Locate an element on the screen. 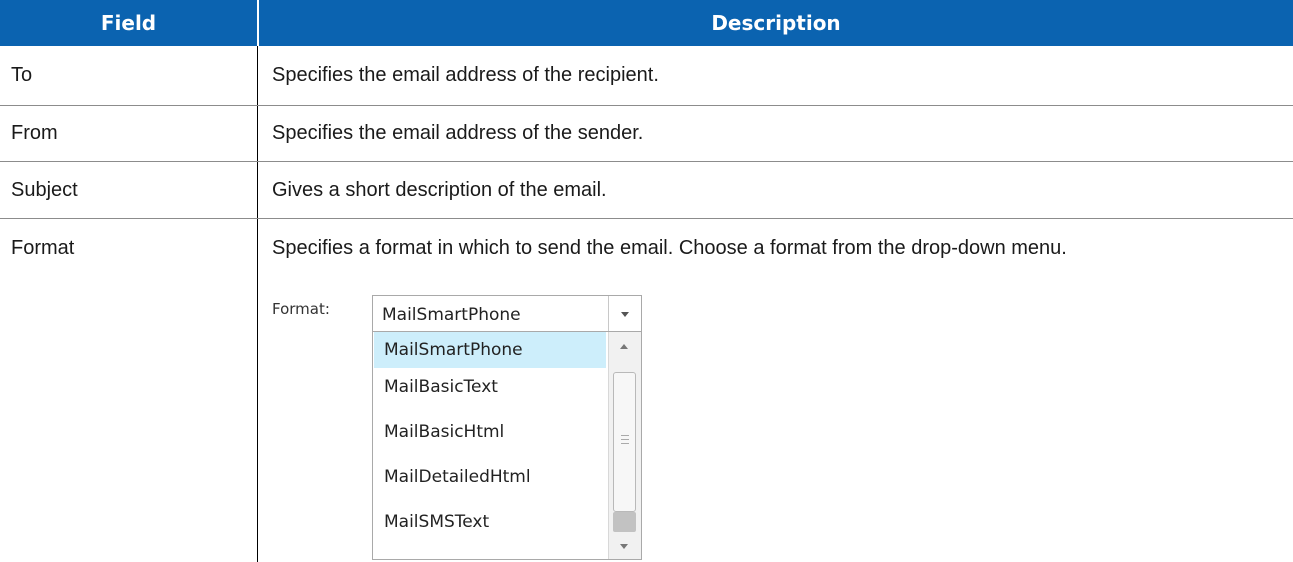 Image resolution: width=1293 pixels, height=562 pixels. column-divider is located at coordinates (257, 304).